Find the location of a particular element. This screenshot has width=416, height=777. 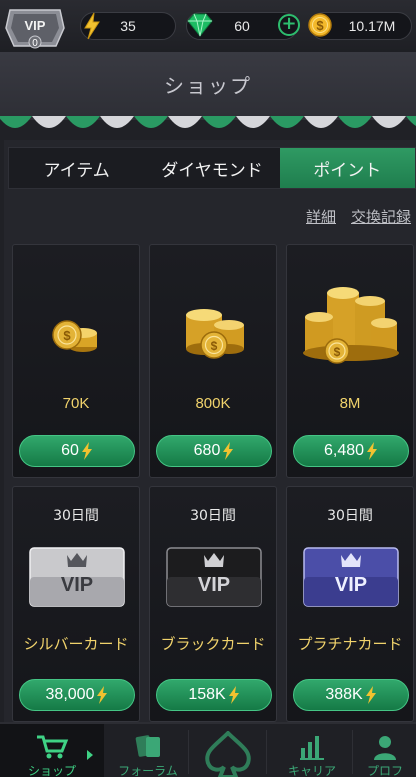

coin-pack-card: $ 800K 680 is located at coordinates (213, 361).